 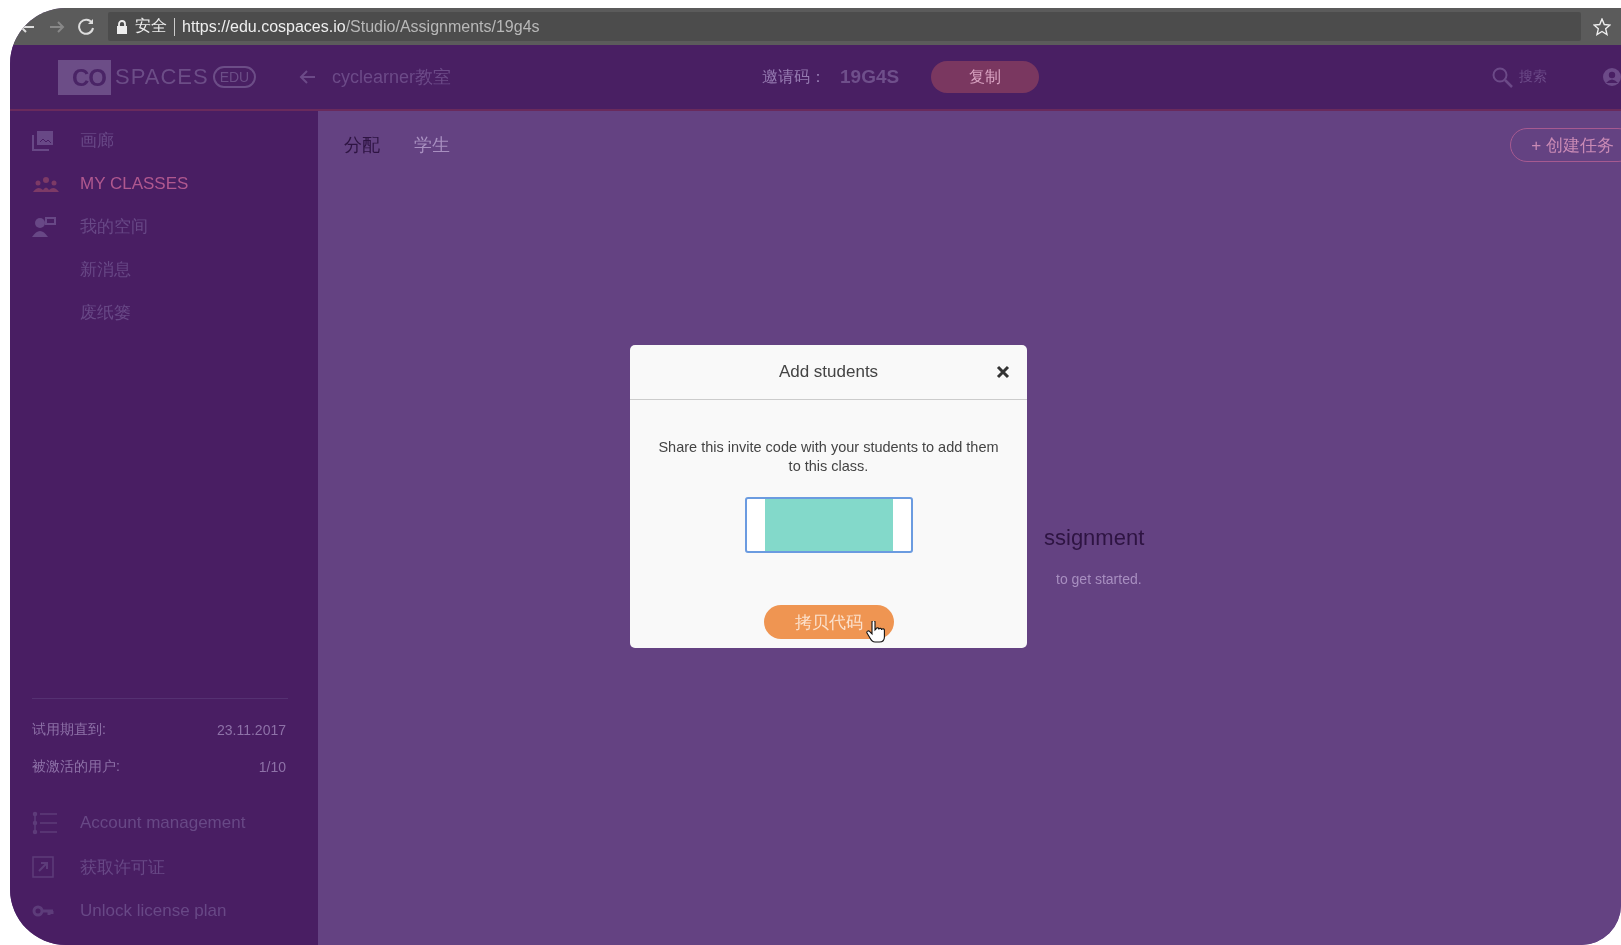 What do you see at coordinates (251, 729) in the screenshot?
I see `info-value: 23.11.2017` at bounding box center [251, 729].